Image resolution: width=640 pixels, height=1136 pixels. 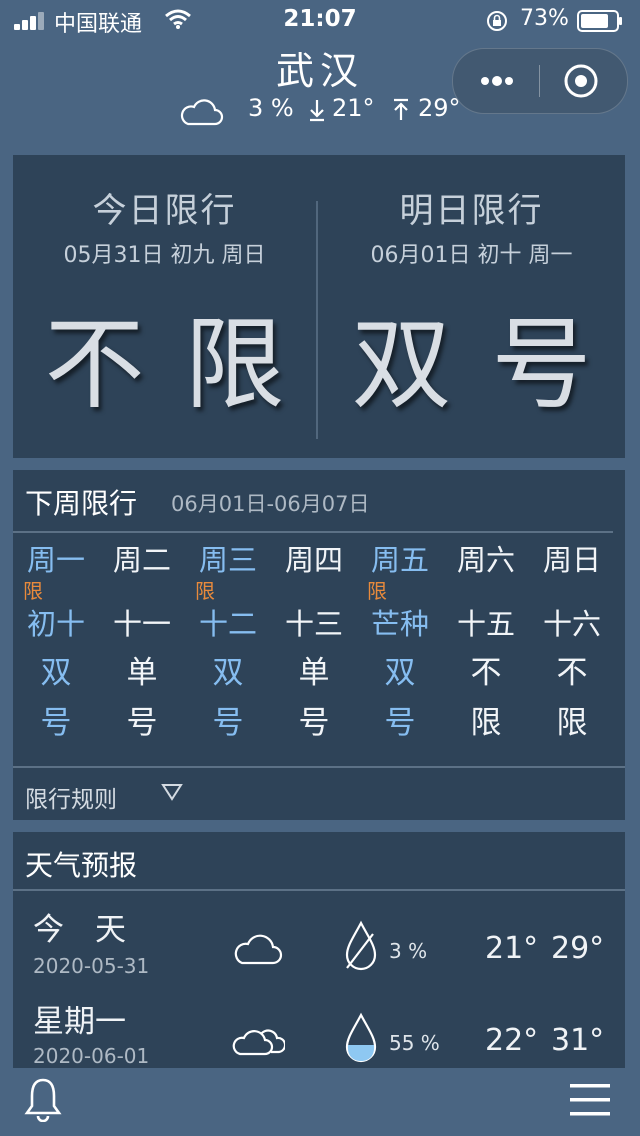 What do you see at coordinates (79, 1022) in the screenshot?
I see `forecast-day-name: 星期一` at bounding box center [79, 1022].